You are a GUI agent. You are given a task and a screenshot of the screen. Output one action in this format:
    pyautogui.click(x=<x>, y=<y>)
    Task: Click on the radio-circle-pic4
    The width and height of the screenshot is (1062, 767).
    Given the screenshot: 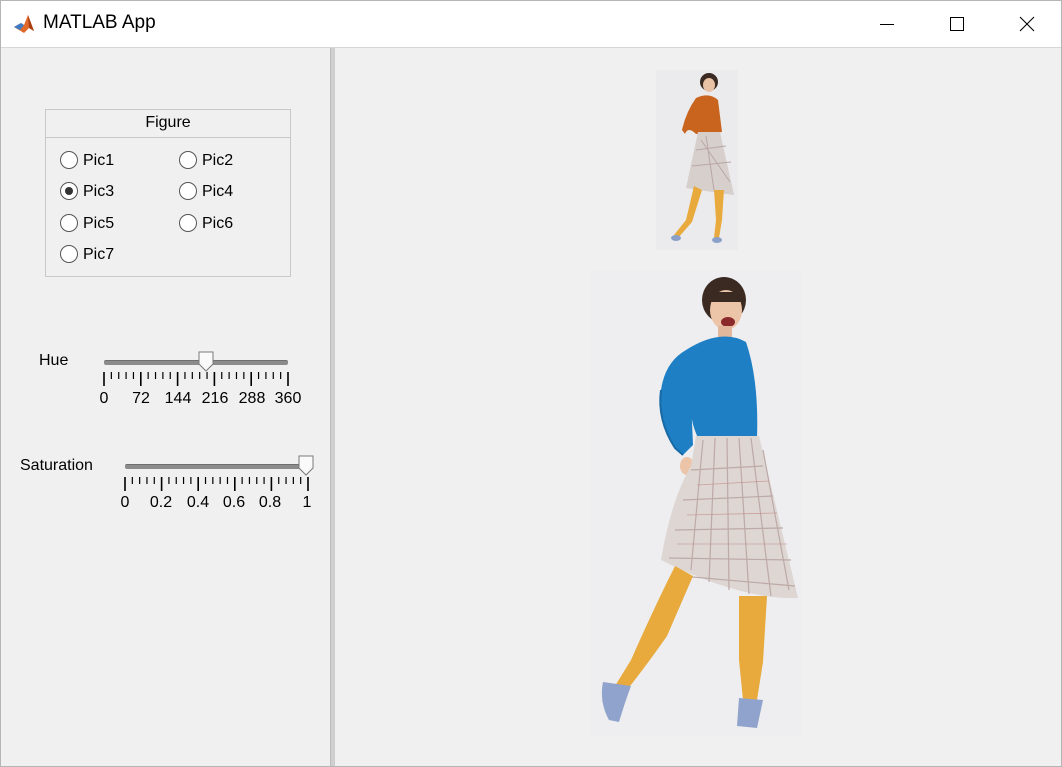 What is the action you would take?
    pyautogui.click(x=188, y=191)
    